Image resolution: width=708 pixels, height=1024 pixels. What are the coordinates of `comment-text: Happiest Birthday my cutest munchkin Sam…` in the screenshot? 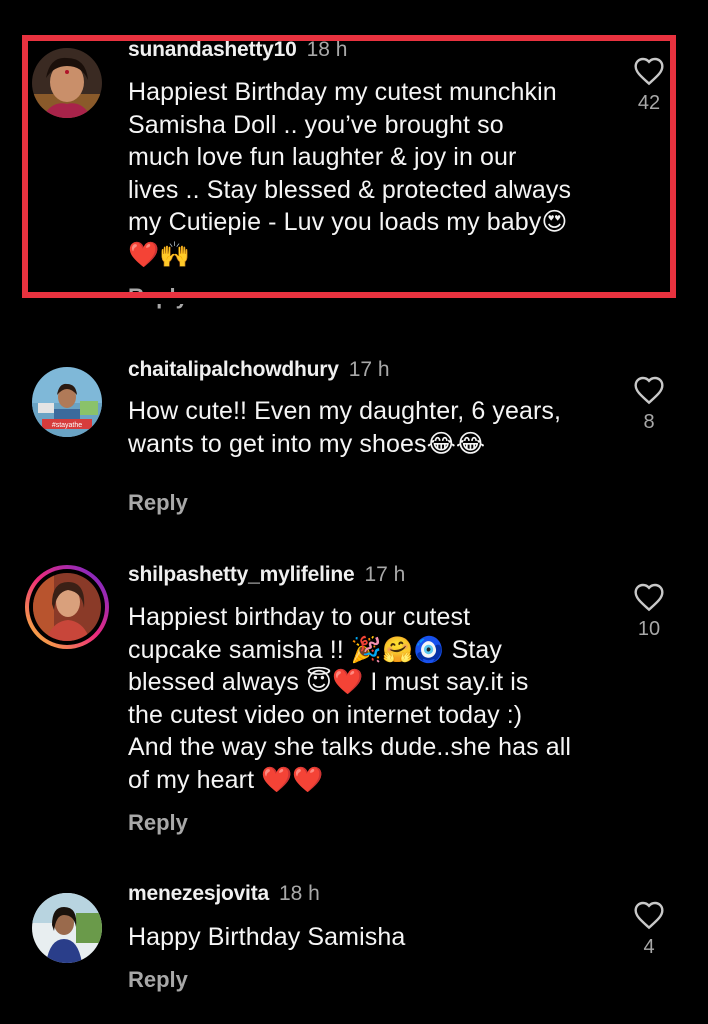 It's located at (350, 173).